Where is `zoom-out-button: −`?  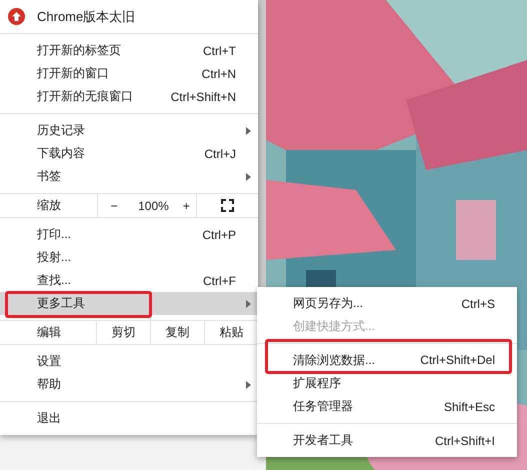 zoom-out-button: − is located at coordinates (114, 205).